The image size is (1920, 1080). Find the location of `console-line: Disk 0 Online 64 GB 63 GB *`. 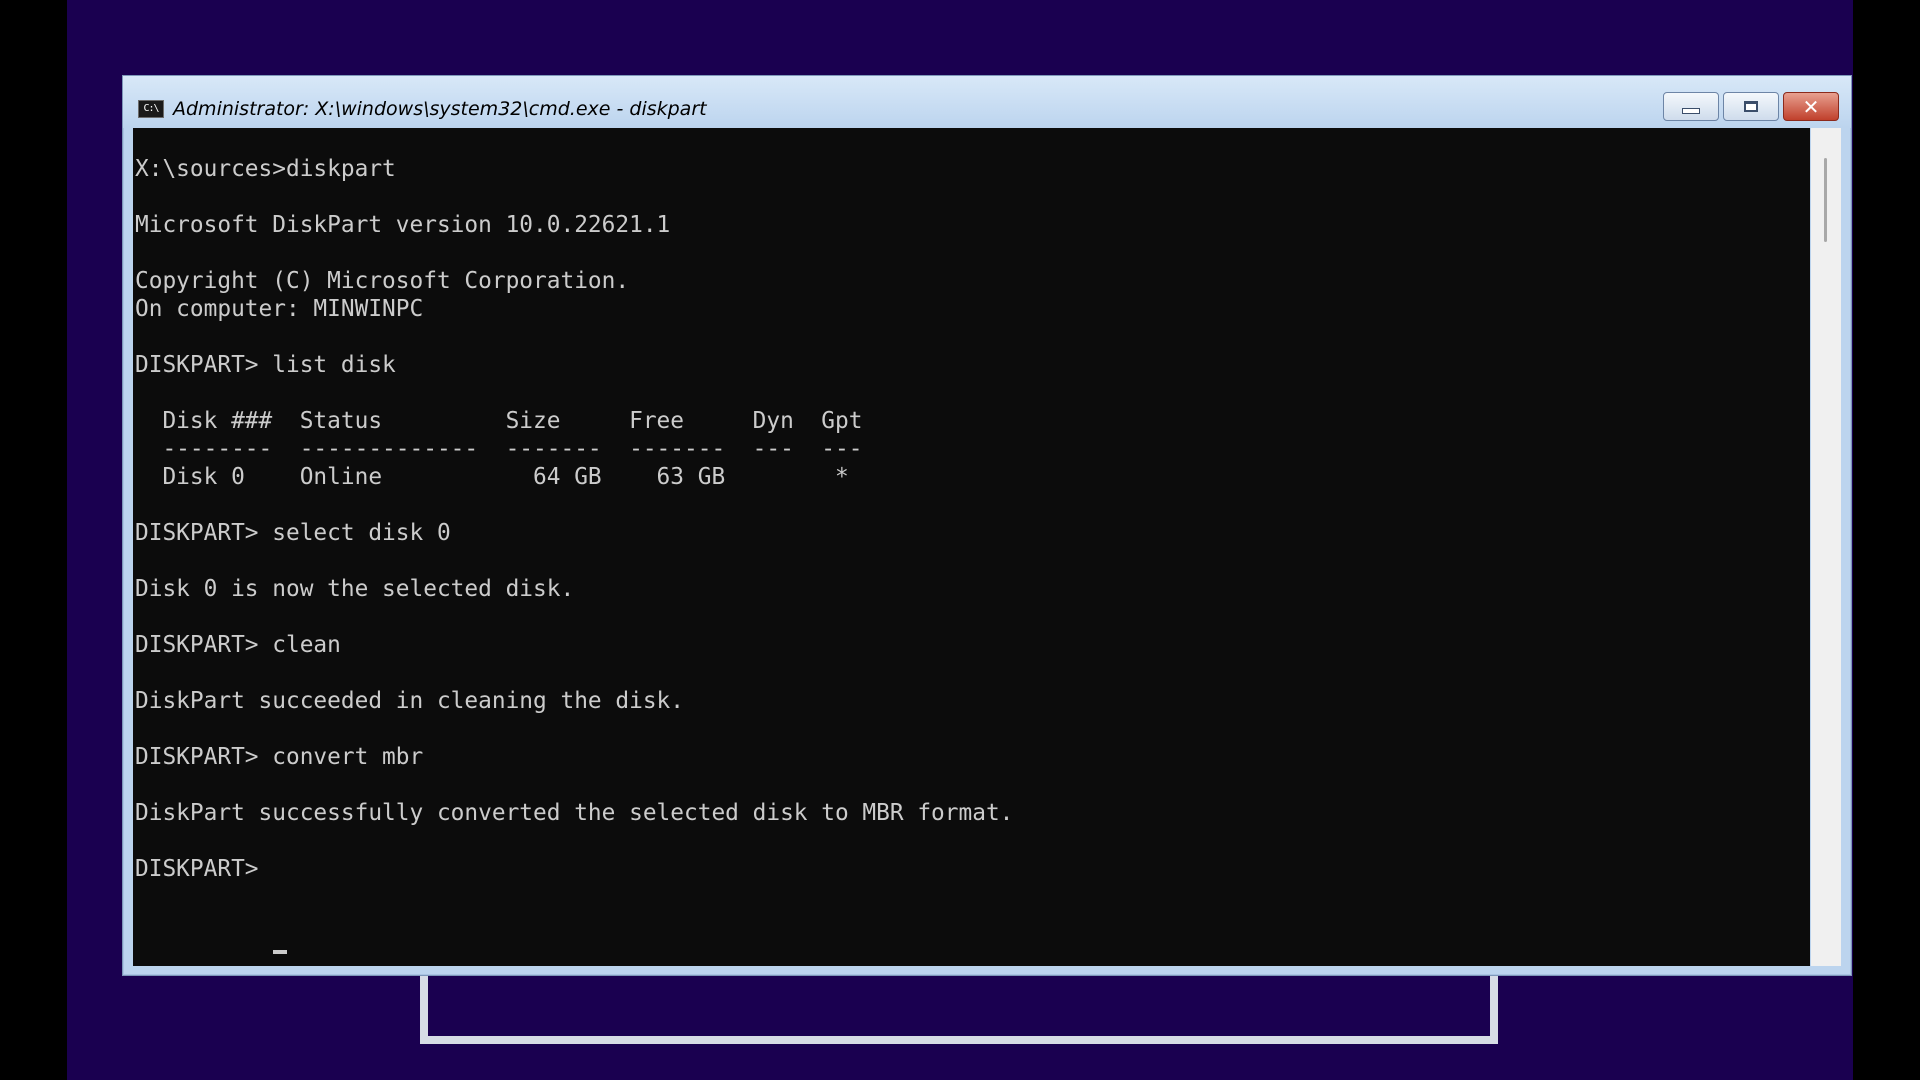

console-line: Disk 0 Online 64 GB 63 GB * is located at coordinates (492, 477).